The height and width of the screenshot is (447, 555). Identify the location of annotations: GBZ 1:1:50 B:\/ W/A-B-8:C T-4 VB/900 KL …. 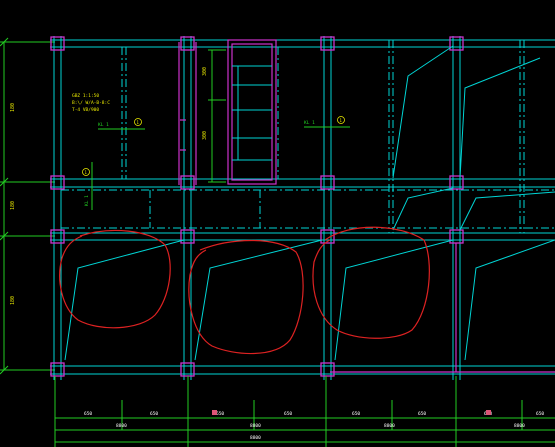
(211, 151).